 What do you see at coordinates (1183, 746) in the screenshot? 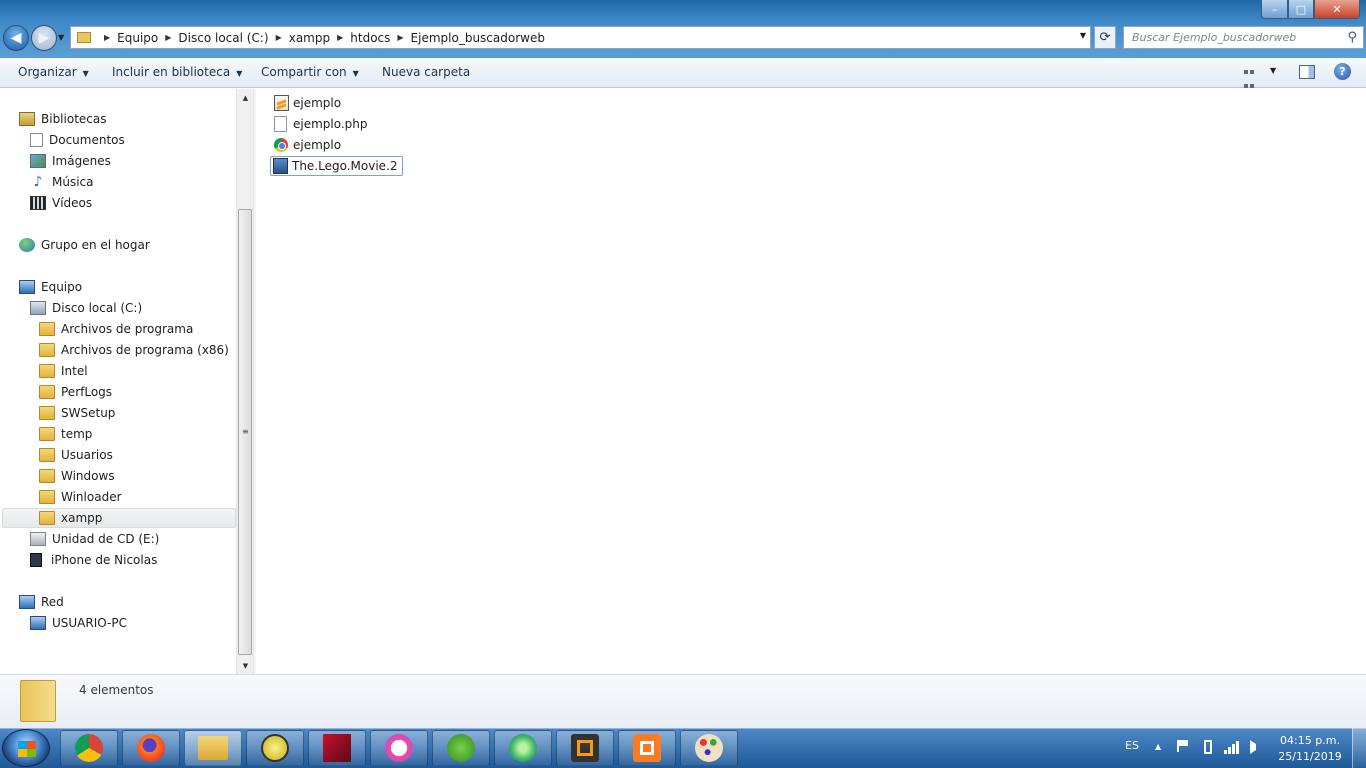
I see `action-center-flag-icon` at bounding box center [1183, 746].